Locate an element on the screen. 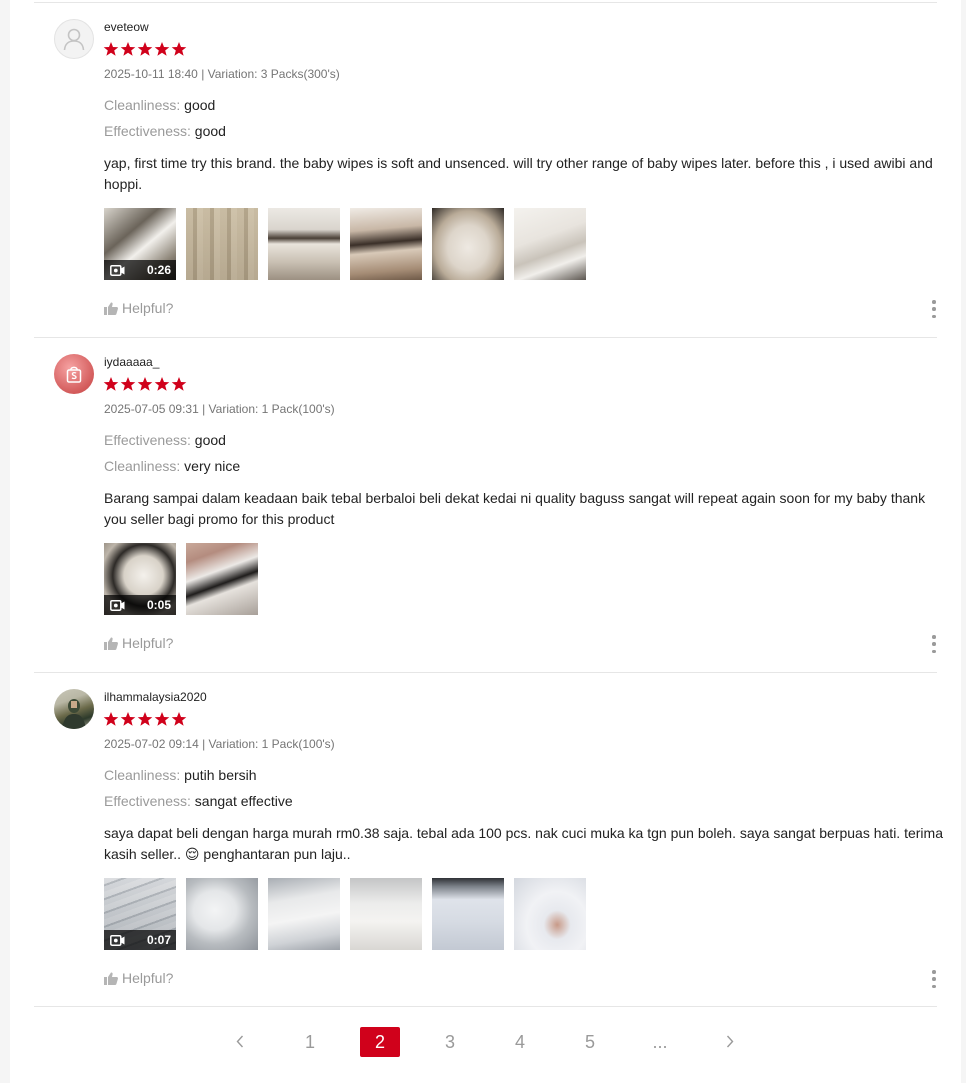 This screenshot has height=1083, width=966. review-media: 0:07 is located at coordinates (345, 914).